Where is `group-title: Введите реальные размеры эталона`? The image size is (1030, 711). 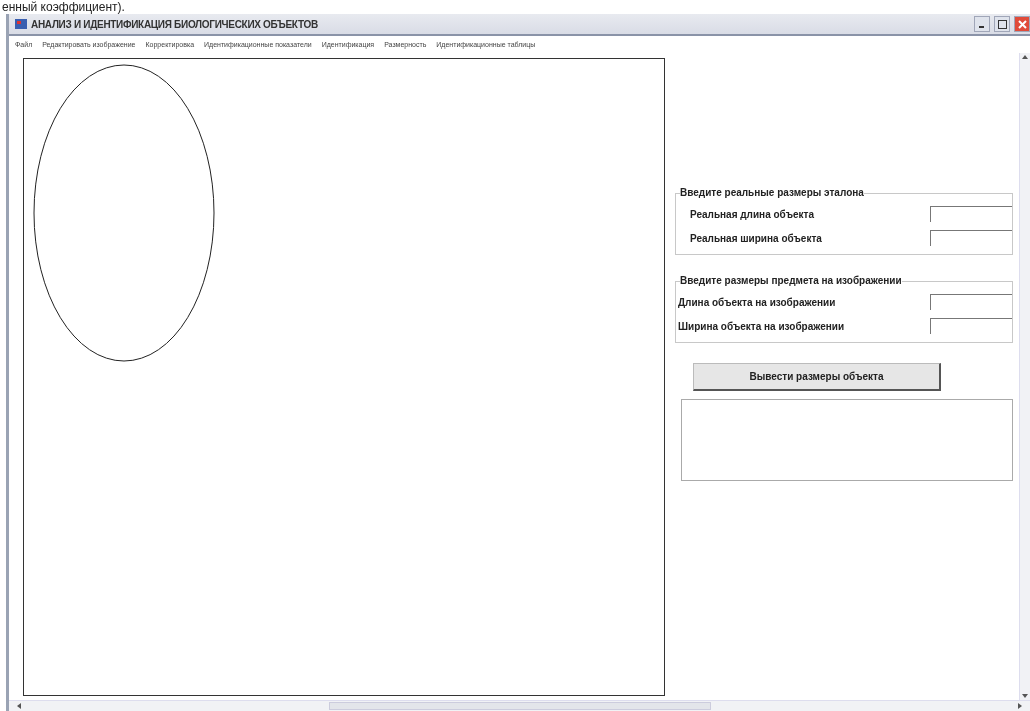
group-title: Введите реальные размеры эталона is located at coordinates (772, 192).